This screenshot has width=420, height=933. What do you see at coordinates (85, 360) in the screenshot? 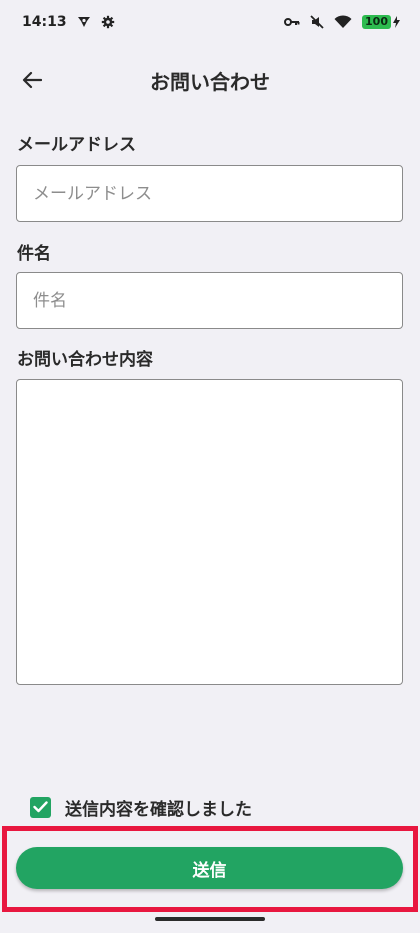
I see `message-label: お問い合わせ内容` at bounding box center [85, 360].